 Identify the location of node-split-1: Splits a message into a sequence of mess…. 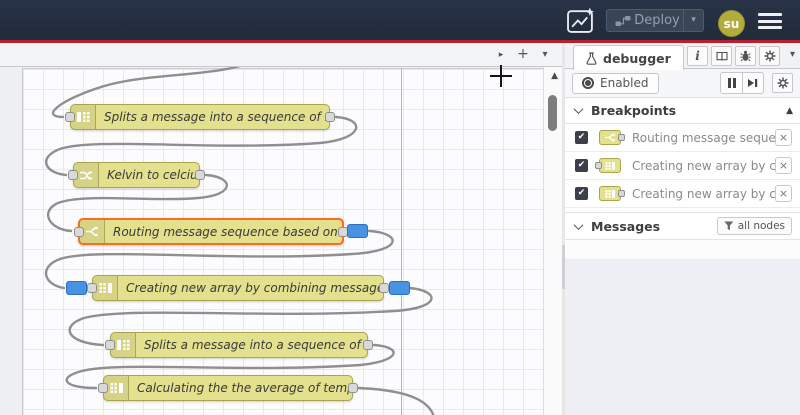
(200, 117).